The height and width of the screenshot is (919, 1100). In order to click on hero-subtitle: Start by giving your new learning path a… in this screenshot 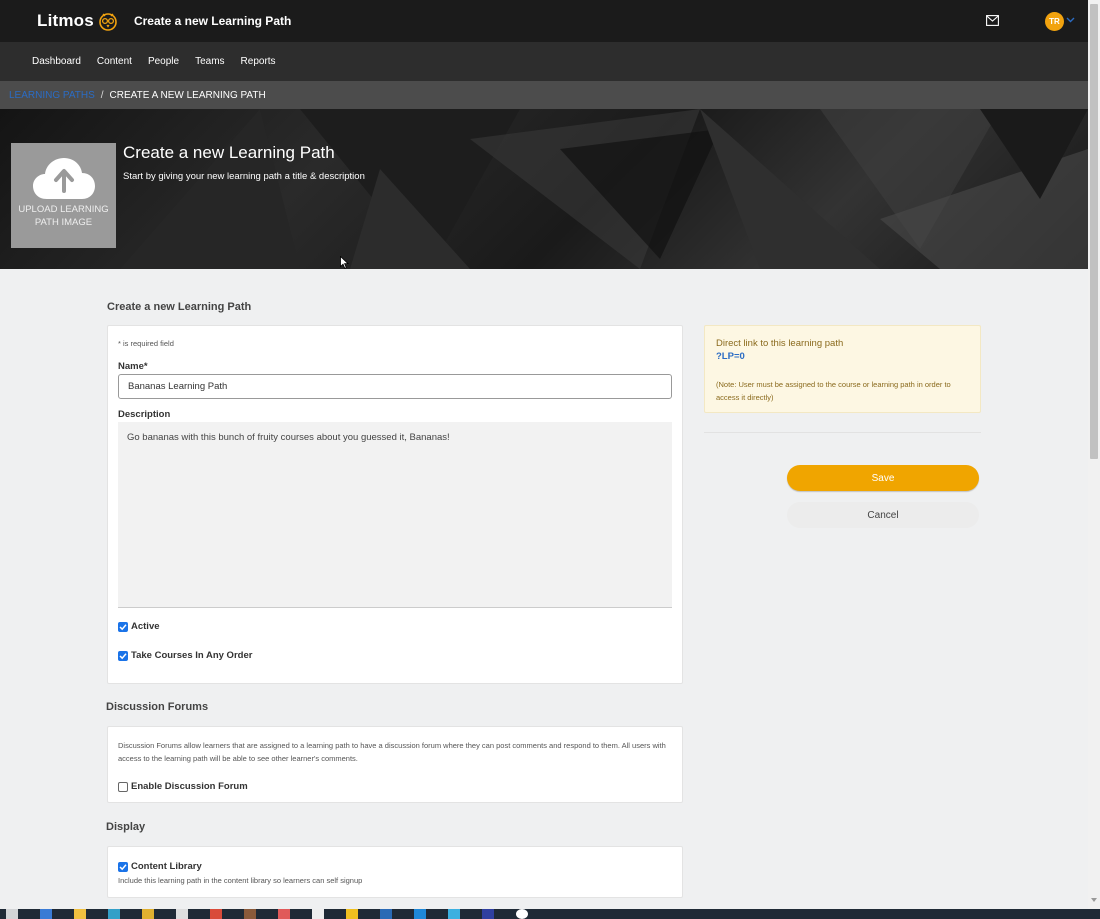, I will do `click(244, 176)`.